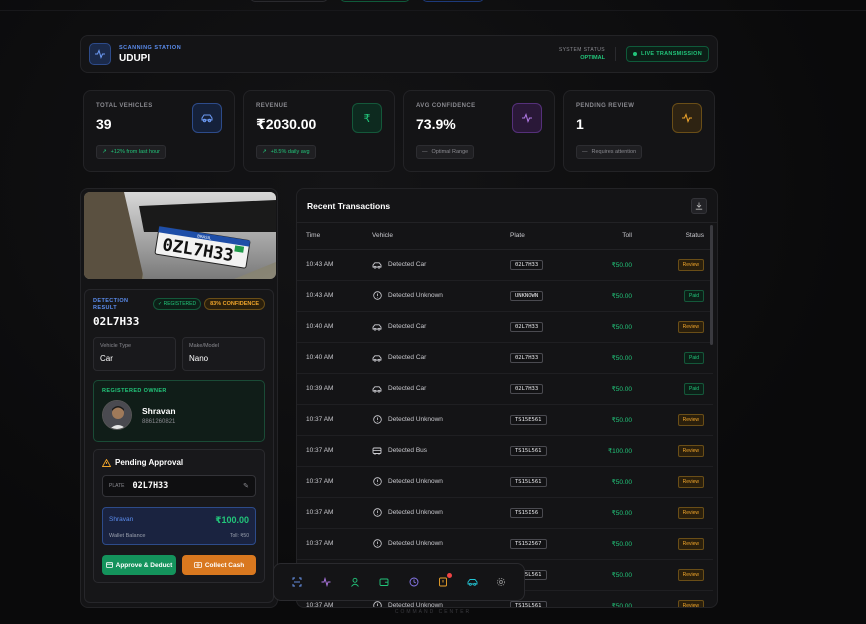  I want to click on registered-owner-card: REGISTERED OWNER Shravan 8861260821, so click(179, 411).